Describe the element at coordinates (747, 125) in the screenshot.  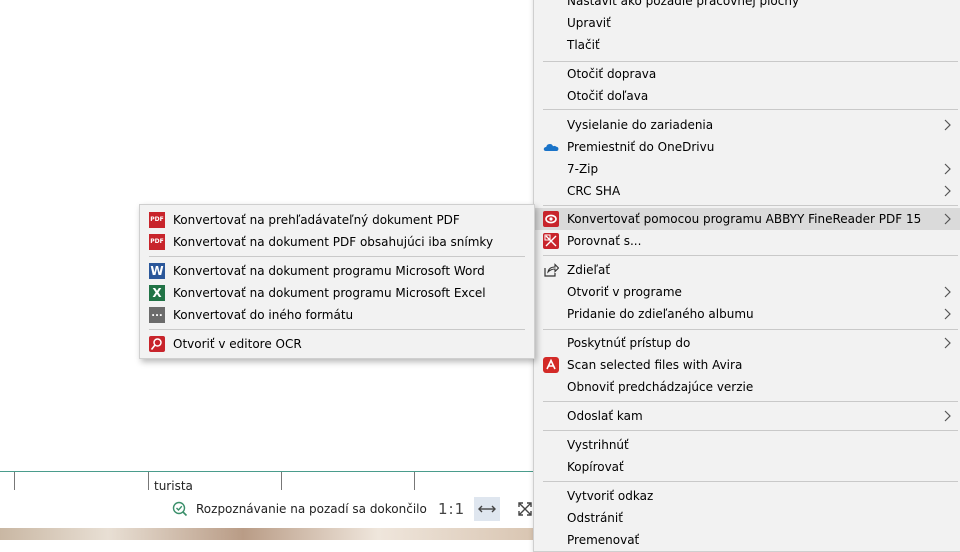
I see `menu-item-cast-to-device: Vysielanie do zariadenia` at that location.